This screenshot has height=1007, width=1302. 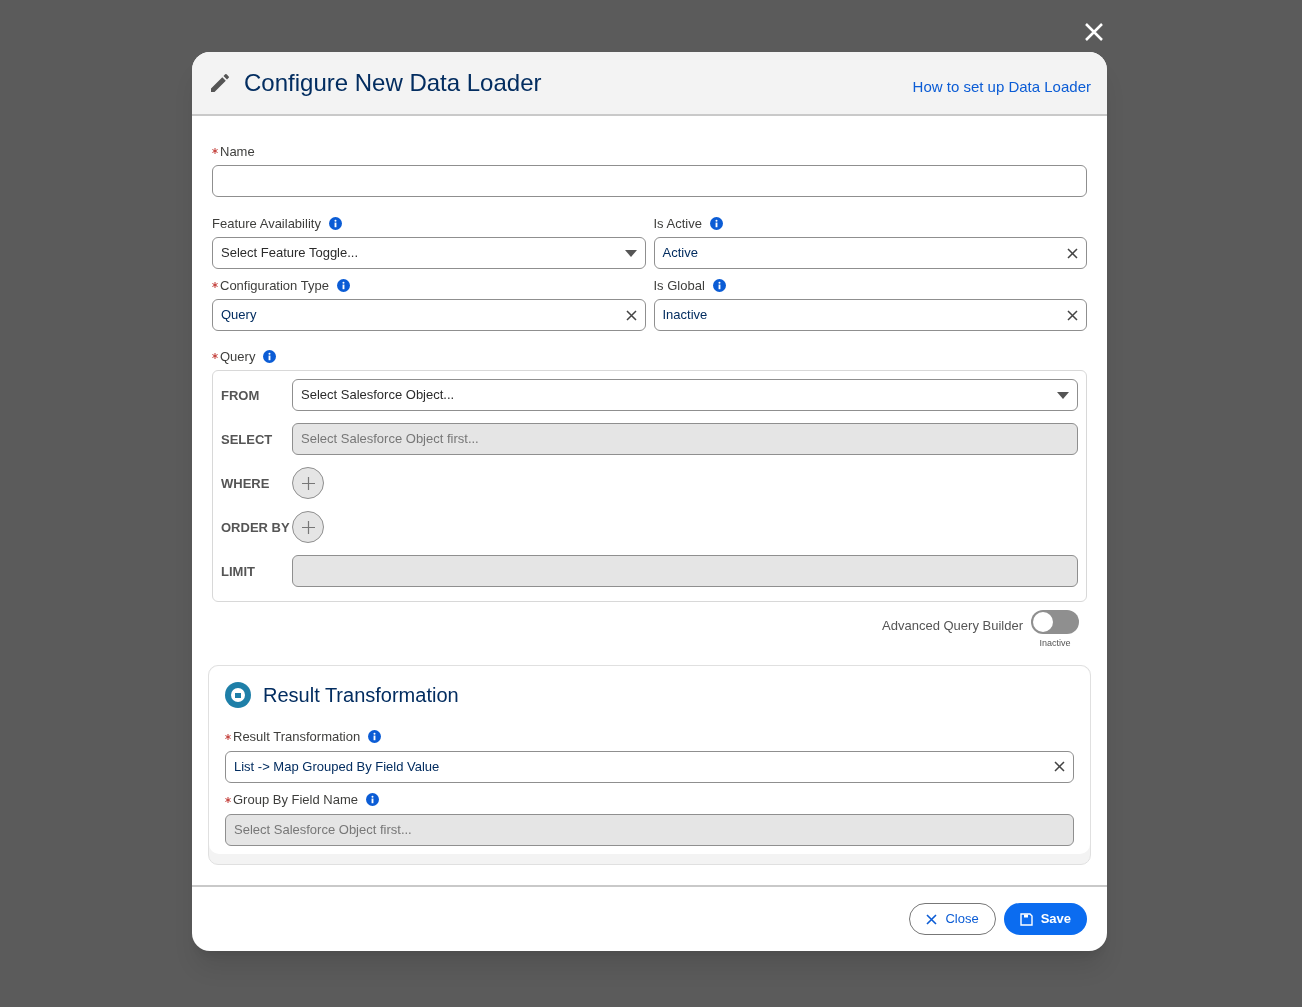 I want to click on toggle-status: Inactive, so click(x=1055, y=643).